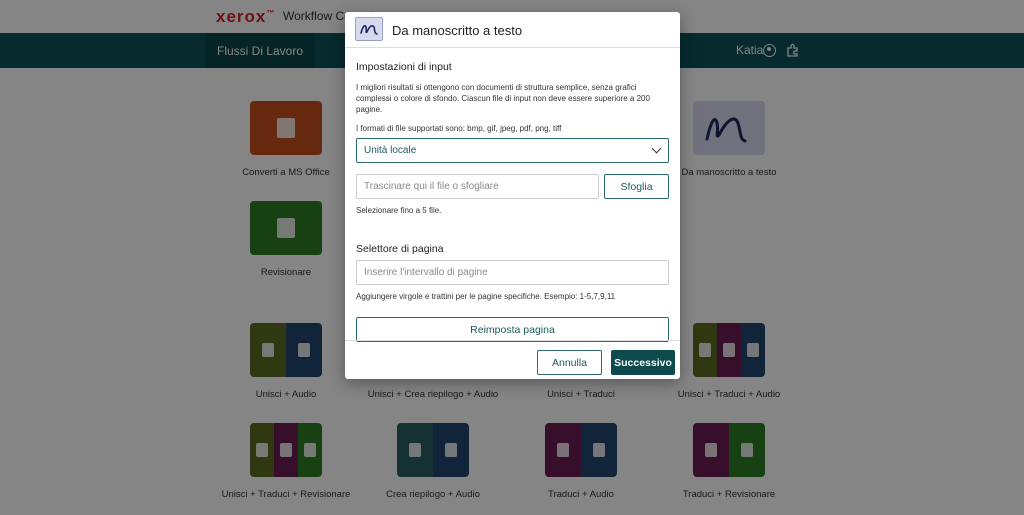 This screenshot has height=515, width=1024. Describe the element at coordinates (512, 329) in the screenshot. I see `reset-page-button: Reimposta pagina` at that location.